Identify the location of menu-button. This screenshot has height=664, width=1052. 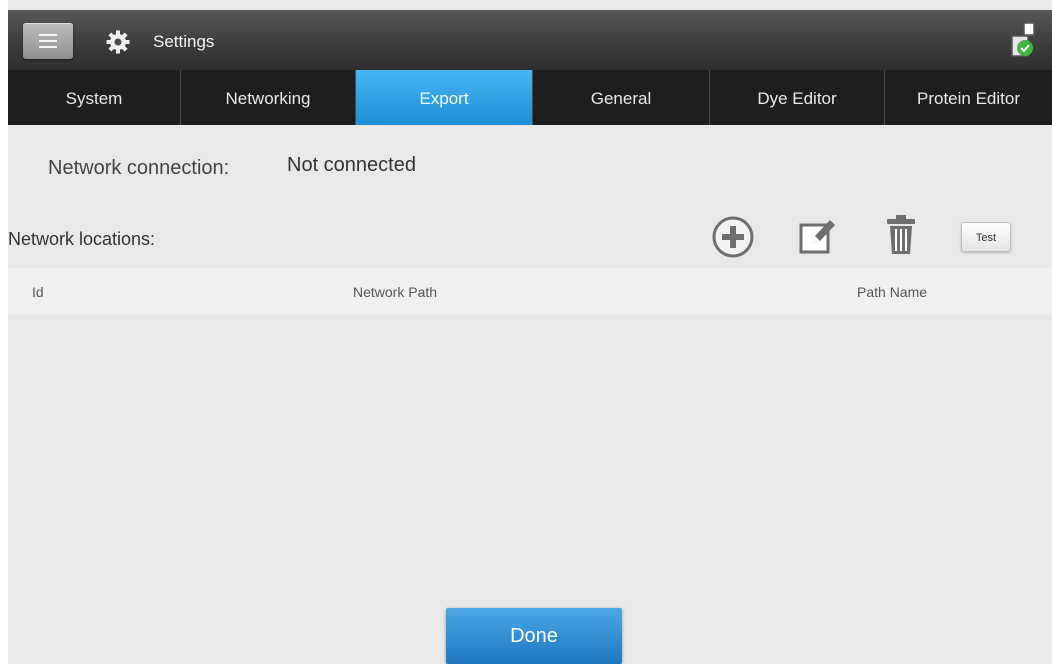
(48, 41).